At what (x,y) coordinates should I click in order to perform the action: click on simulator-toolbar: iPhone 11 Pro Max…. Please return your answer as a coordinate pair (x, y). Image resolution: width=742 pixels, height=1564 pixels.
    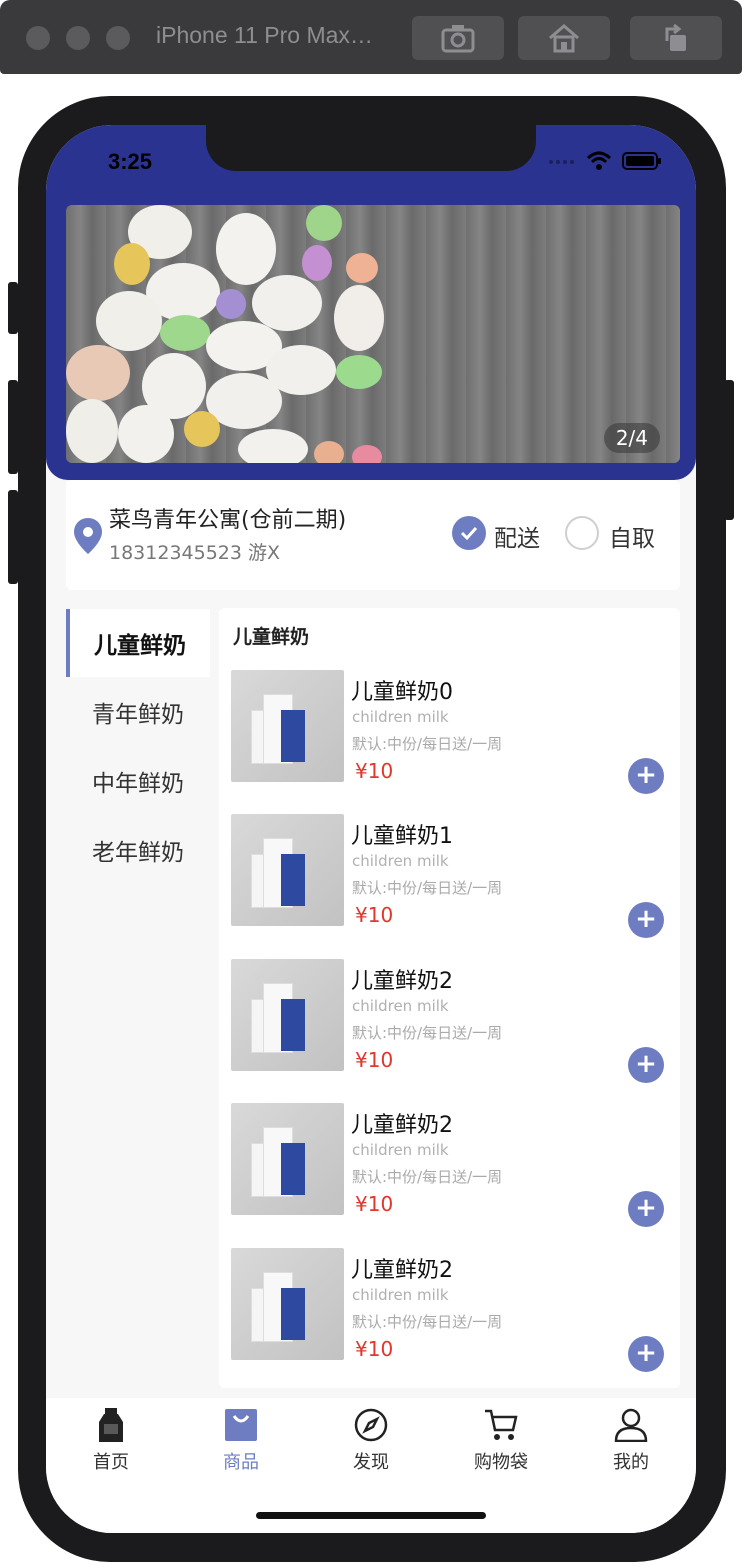
    Looking at the image, I should click on (371, 37).